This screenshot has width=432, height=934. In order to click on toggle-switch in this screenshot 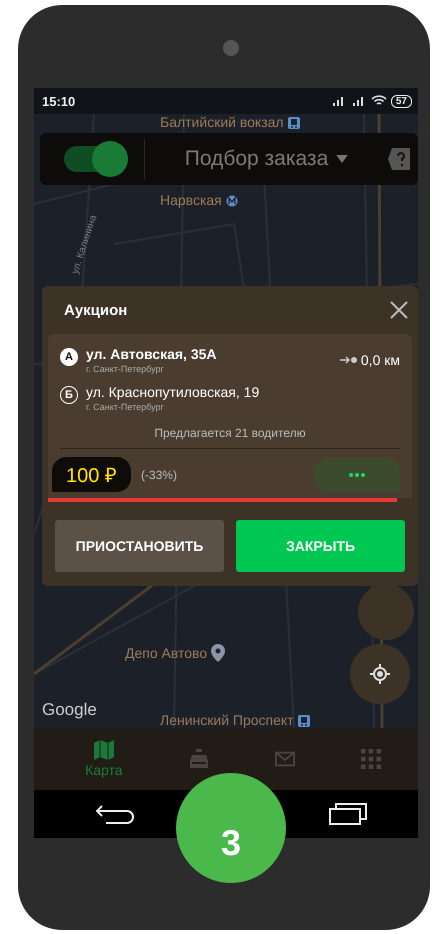, I will do `click(96, 159)`.